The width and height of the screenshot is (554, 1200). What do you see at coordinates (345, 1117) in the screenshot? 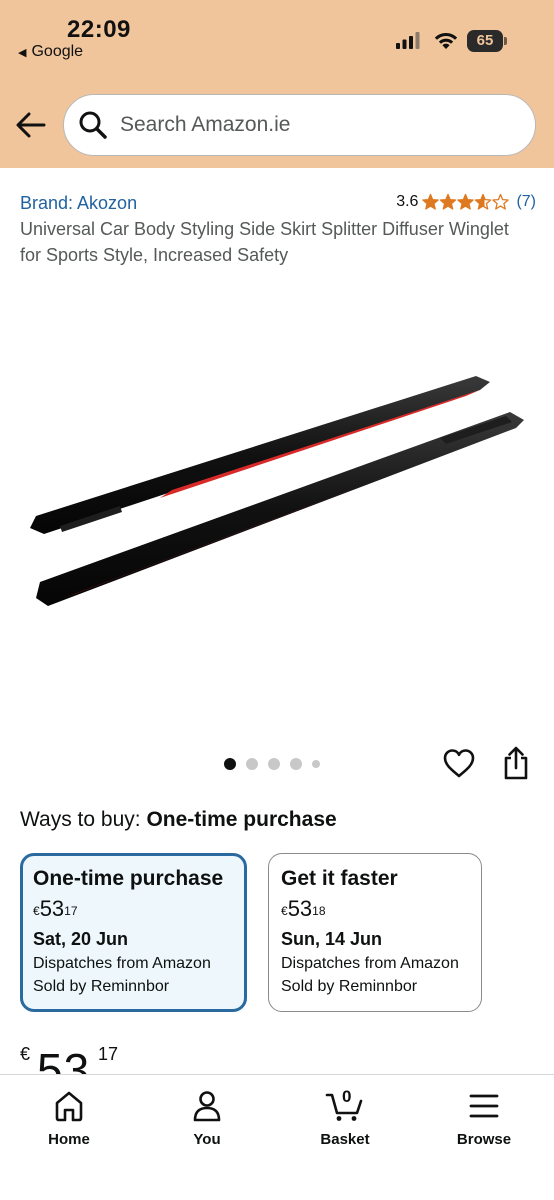
I see `nav-basket: 0 Basket` at bounding box center [345, 1117].